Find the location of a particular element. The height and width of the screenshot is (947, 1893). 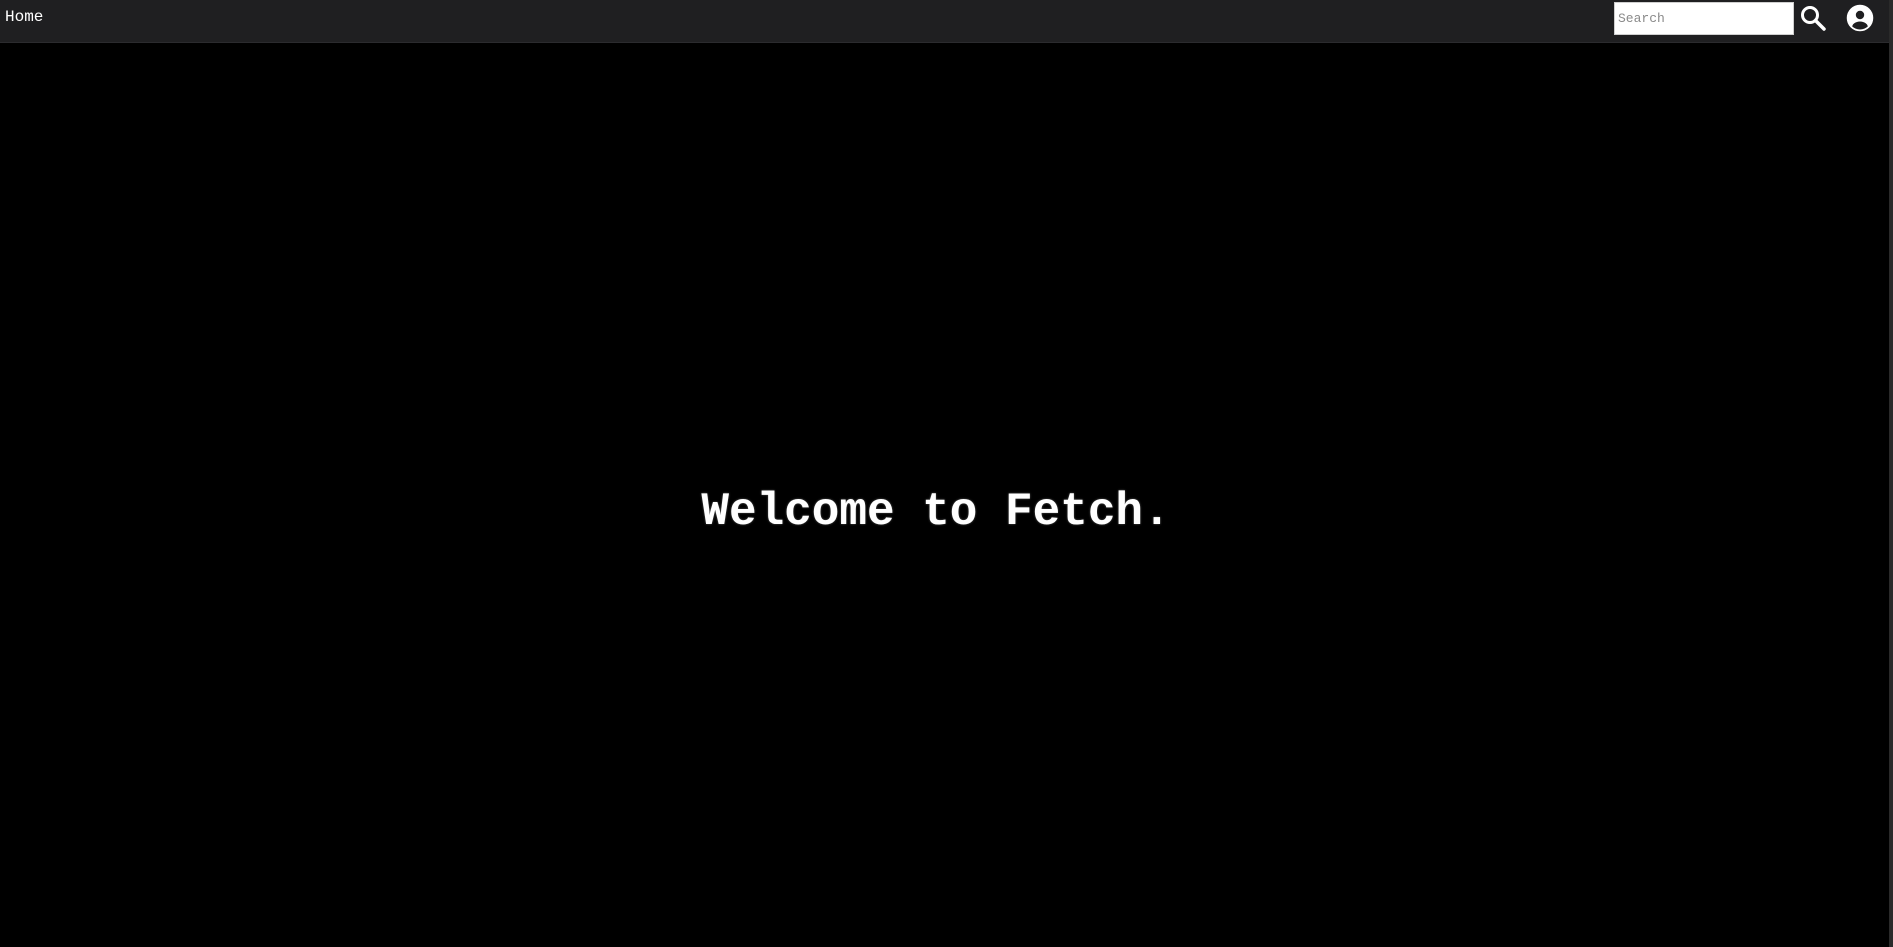

home-link: Home is located at coordinates (24, 17).